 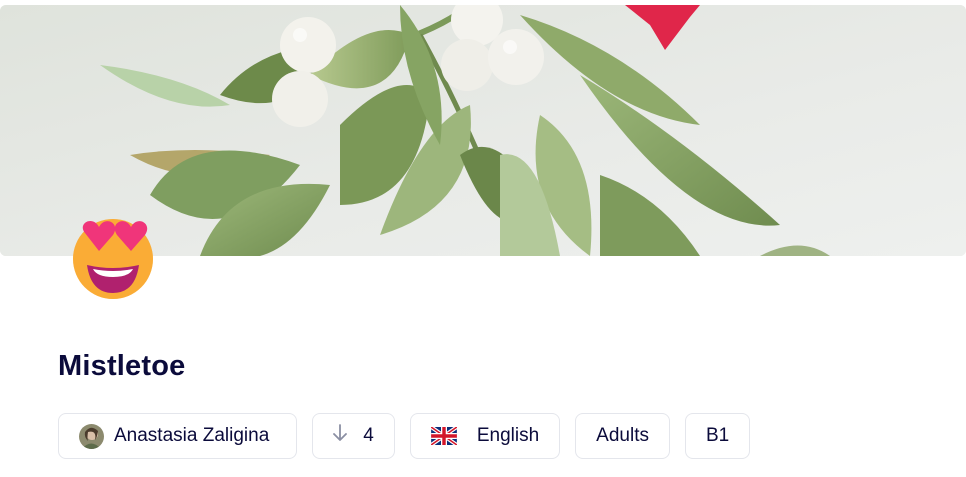 I want to click on level-label: B1, so click(x=717, y=435).